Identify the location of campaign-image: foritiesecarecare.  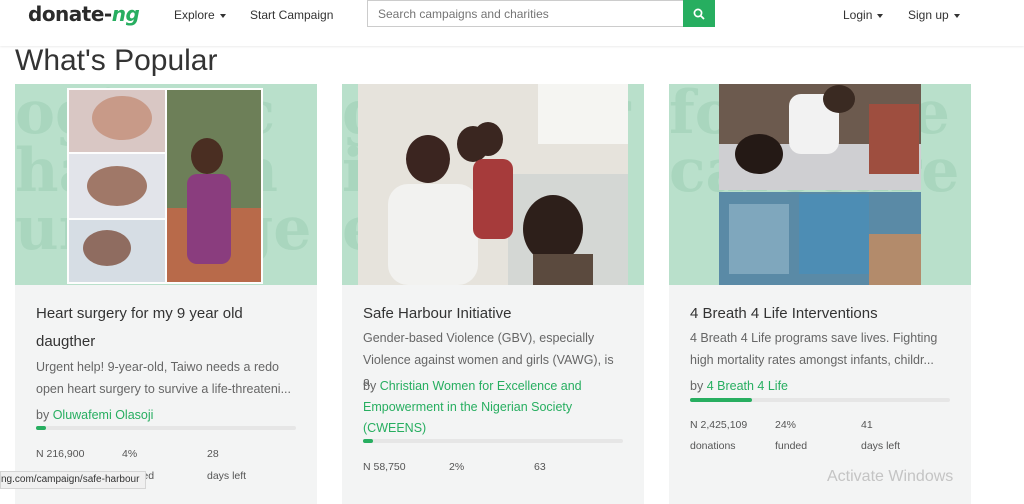
(820, 184).